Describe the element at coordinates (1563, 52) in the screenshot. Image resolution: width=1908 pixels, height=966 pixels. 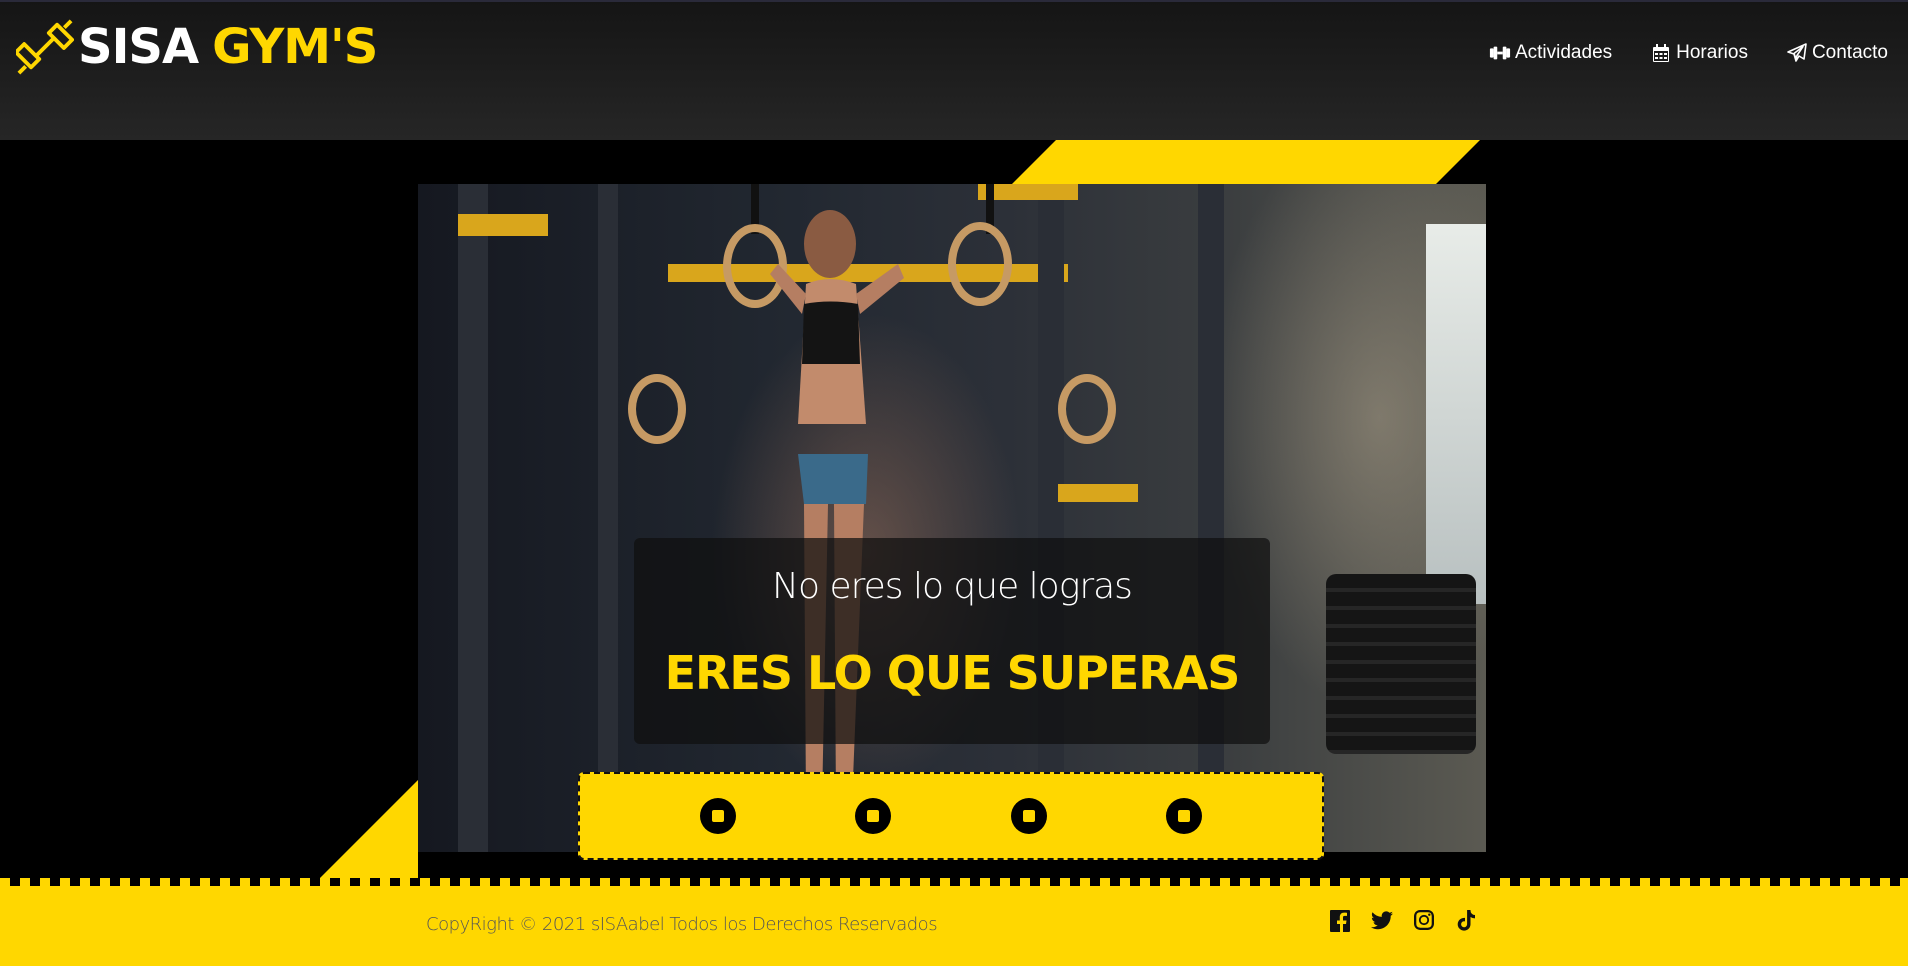
I see `nav-label: Actividades` at that location.